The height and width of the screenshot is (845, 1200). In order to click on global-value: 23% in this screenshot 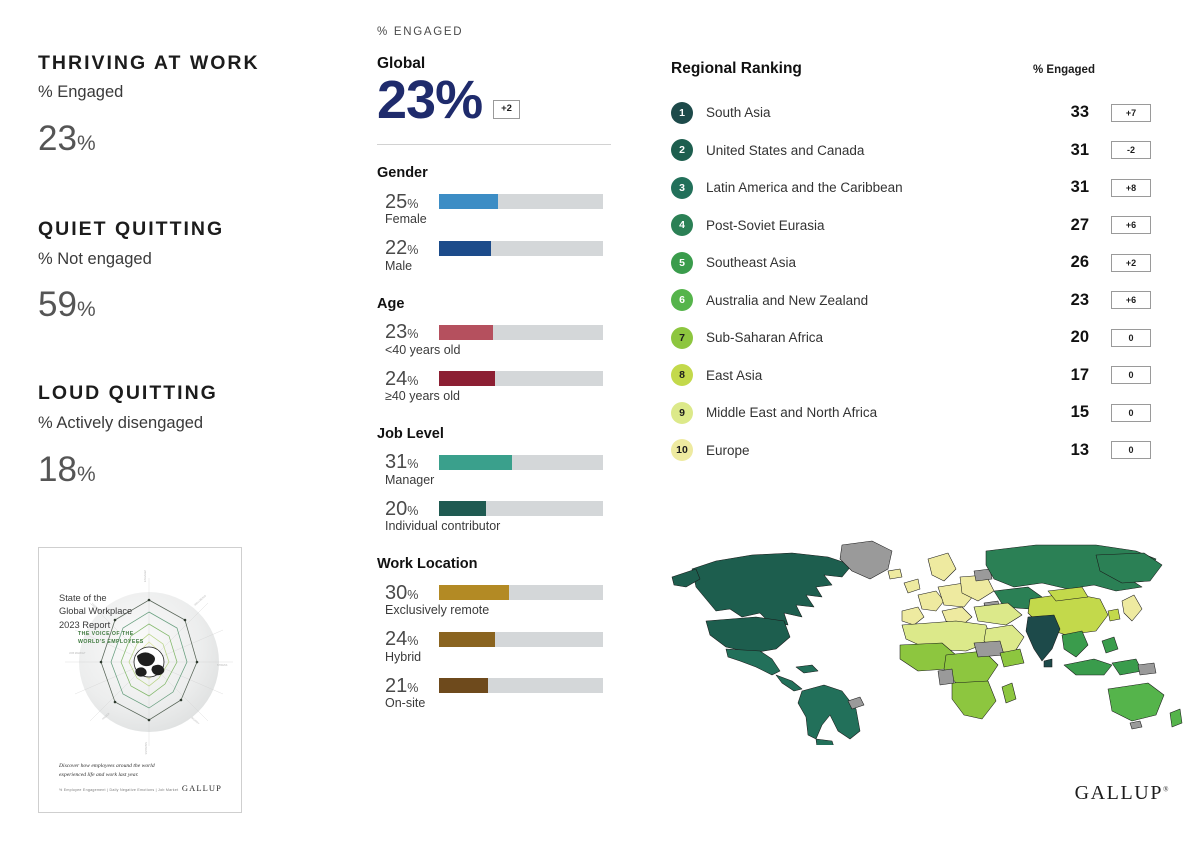, I will do `click(430, 100)`.